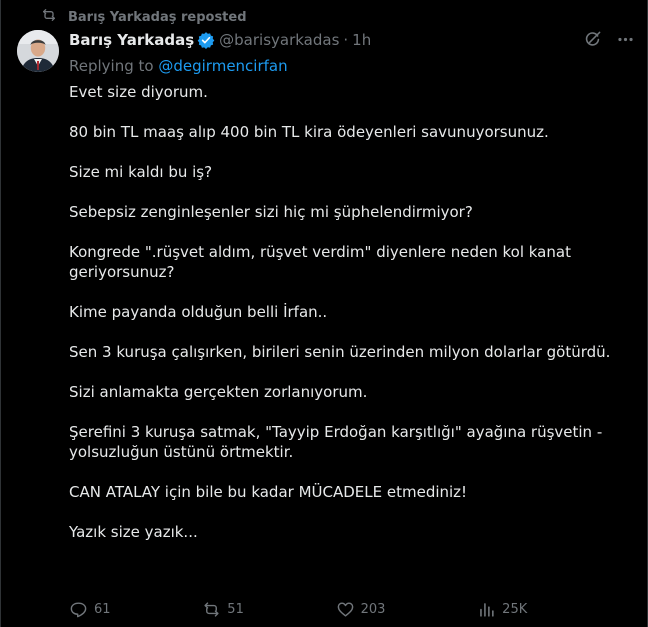  Describe the element at coordinates (218, 392) in the screenshot. I see `tweet-paragraph: Sizi anlamakta gerçekten zorlanıyorum.` at that location.